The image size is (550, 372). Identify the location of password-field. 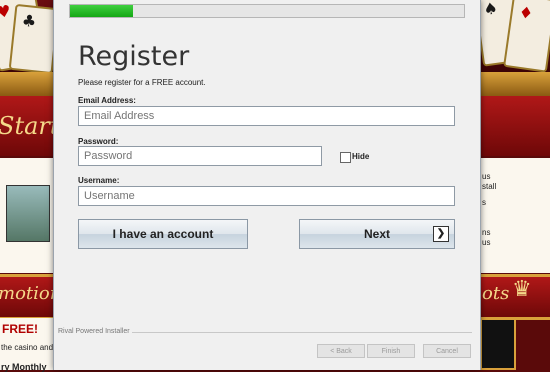
(200, 156).